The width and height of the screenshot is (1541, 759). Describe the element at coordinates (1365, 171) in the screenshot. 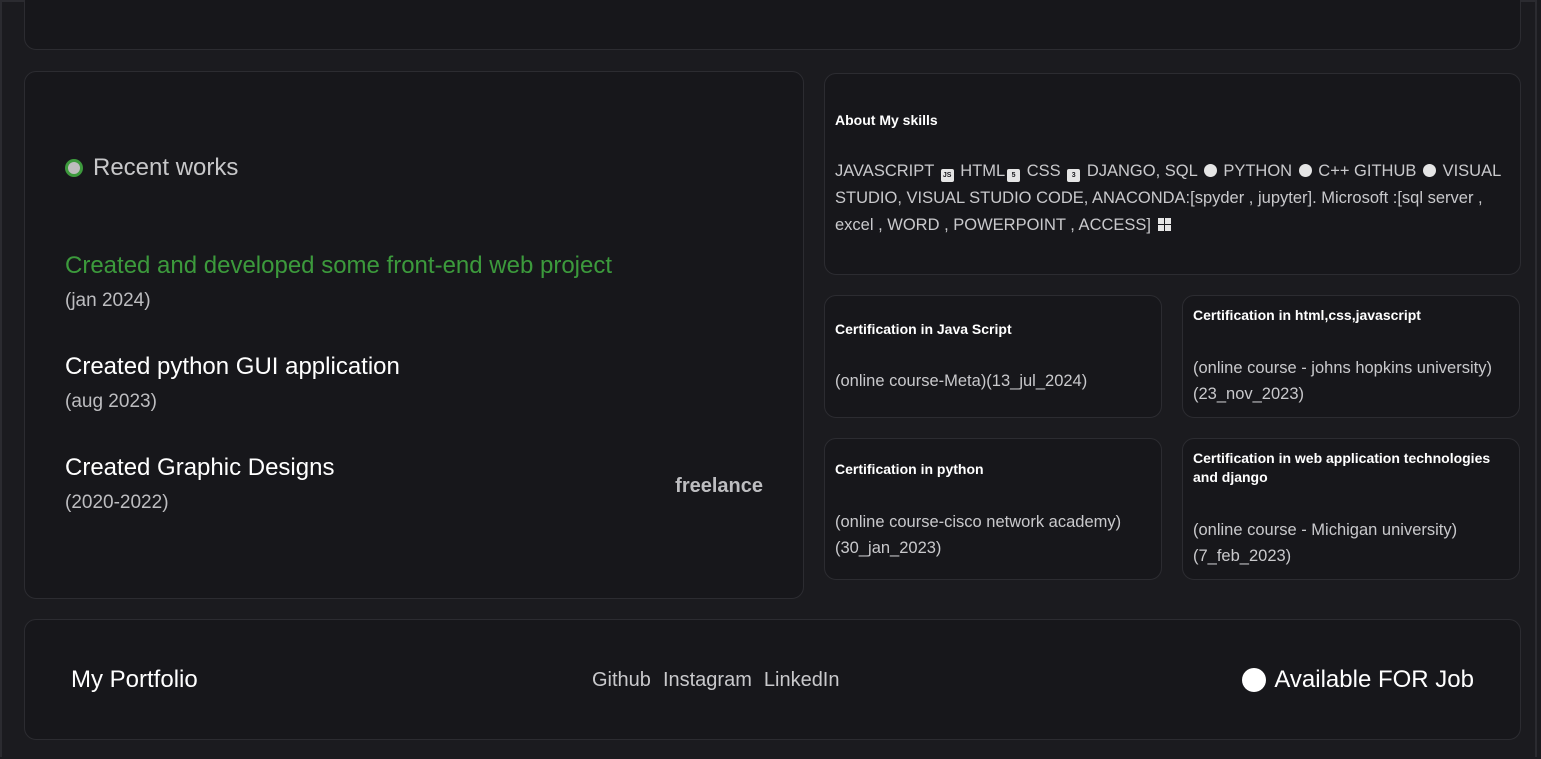

I see `skill-text: C++ GITHUB` at that location.